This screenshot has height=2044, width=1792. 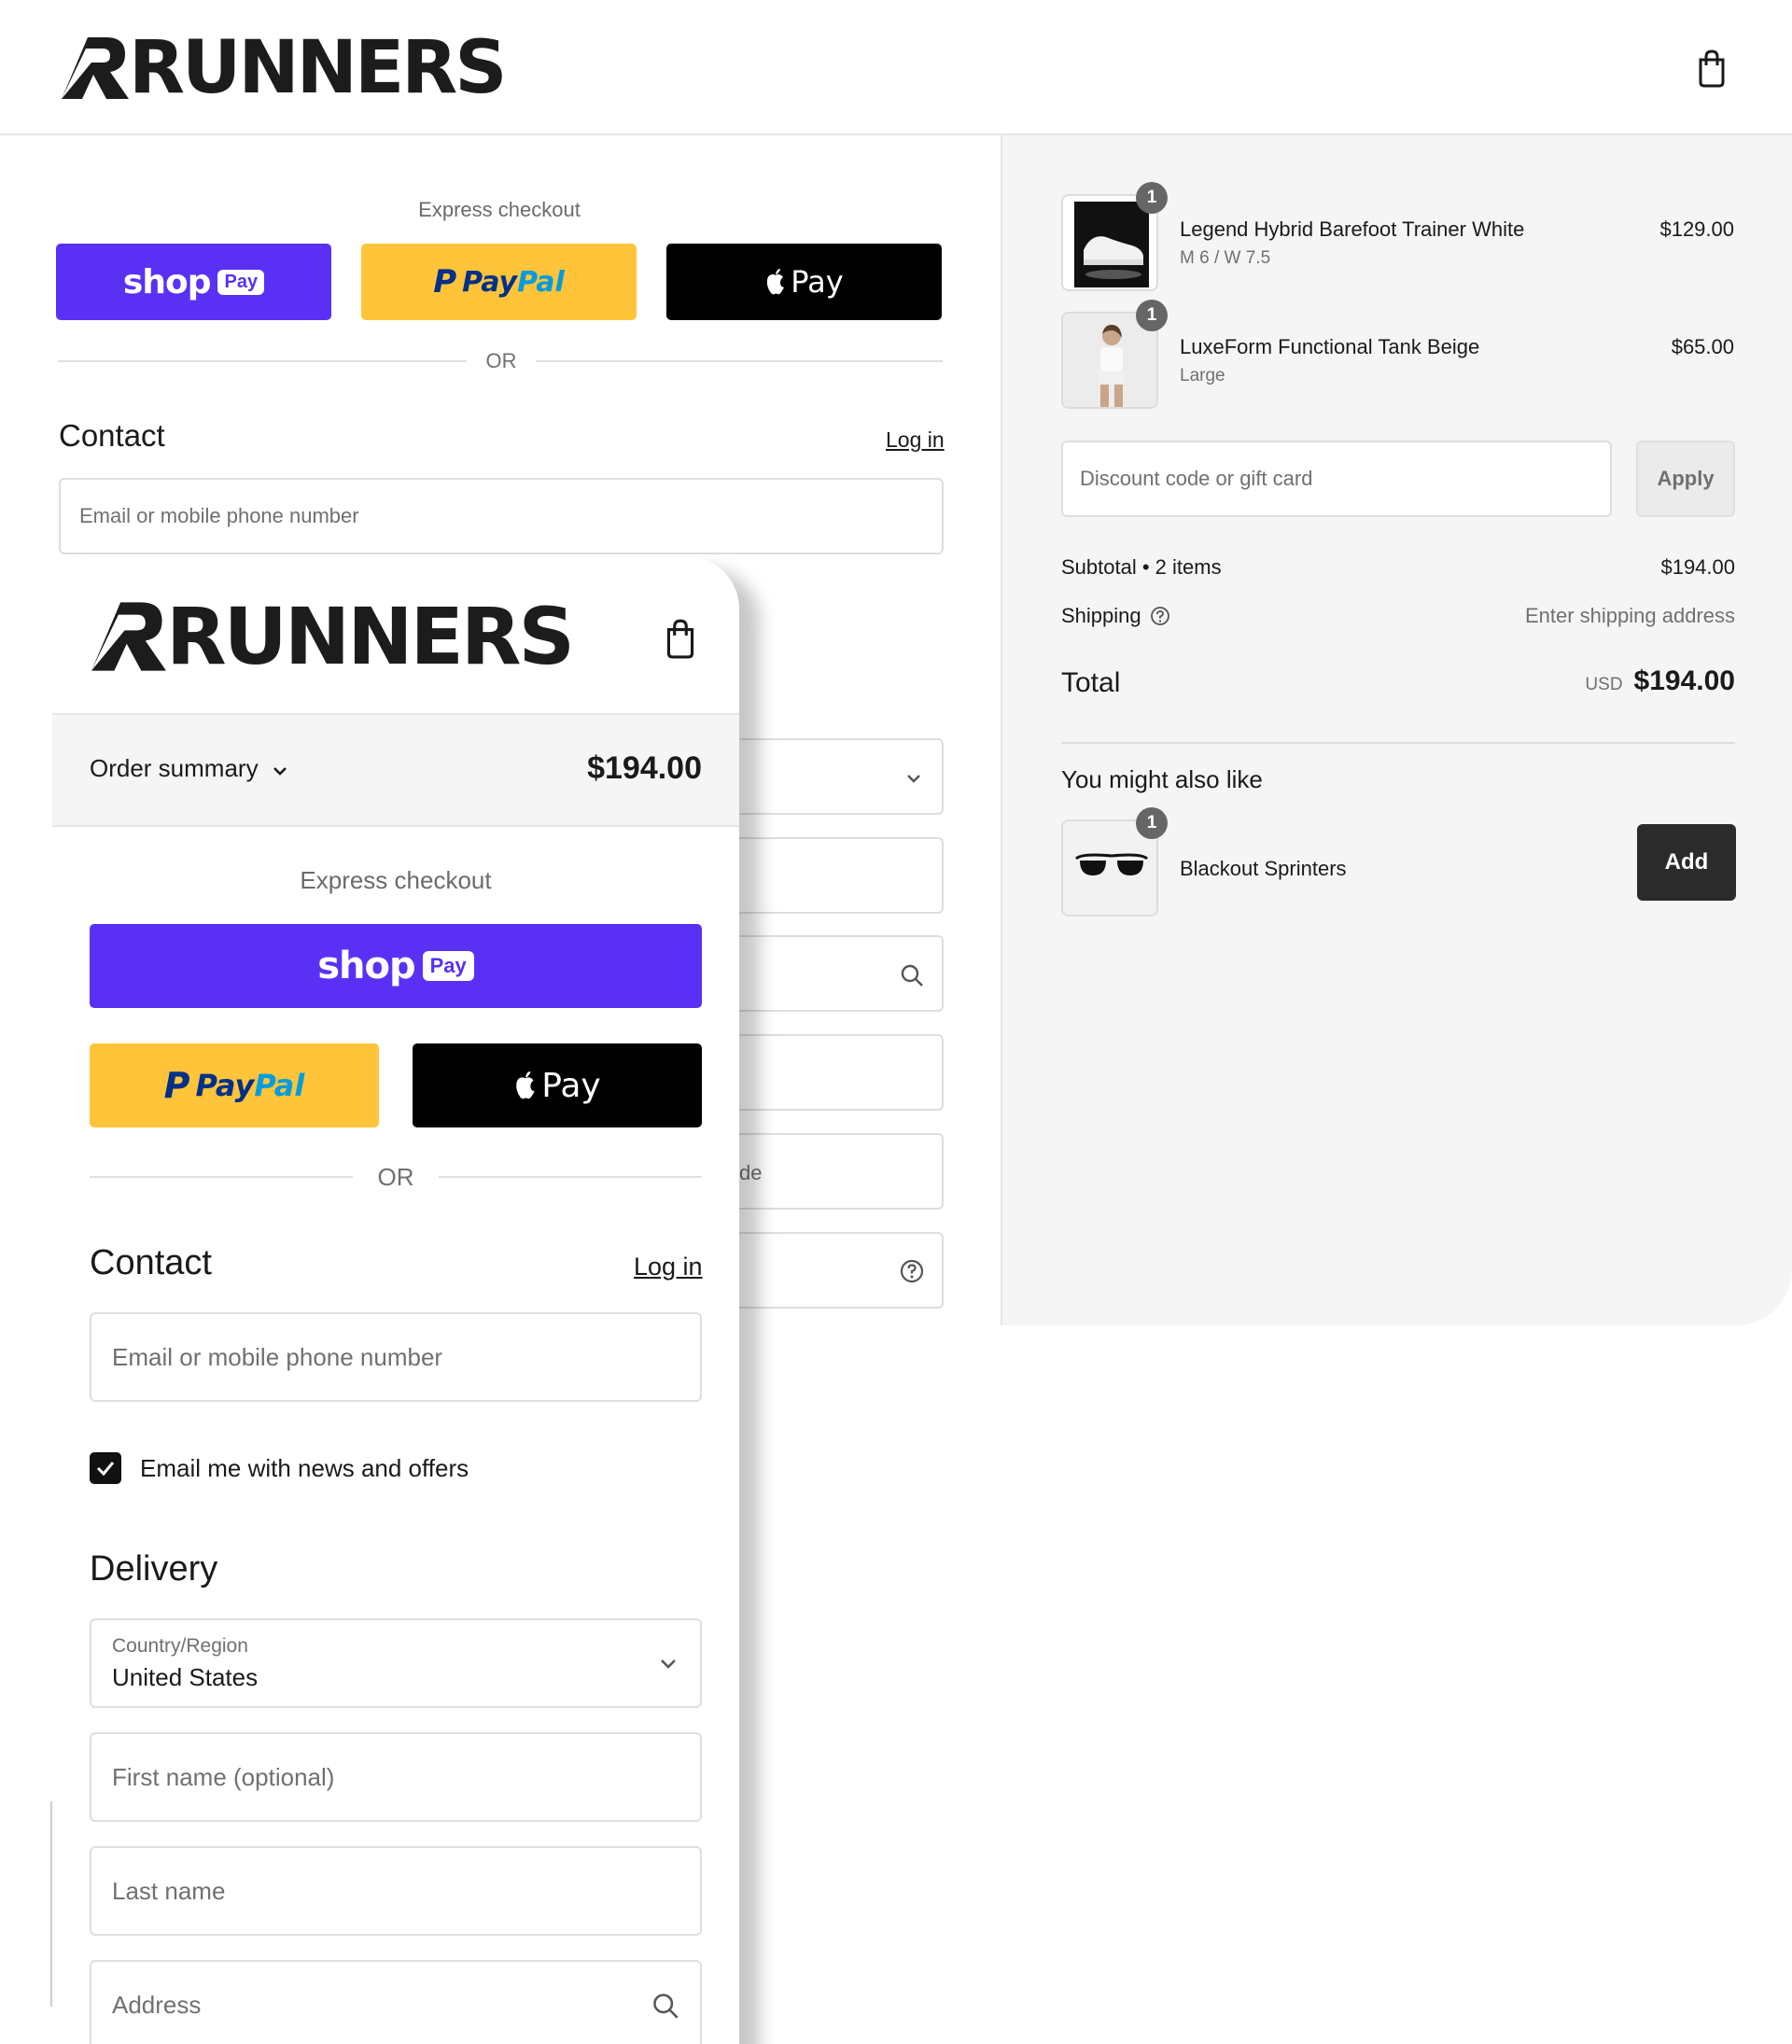 I want to click on upsell-heading: You might also like, so click(x=1162, y=779).